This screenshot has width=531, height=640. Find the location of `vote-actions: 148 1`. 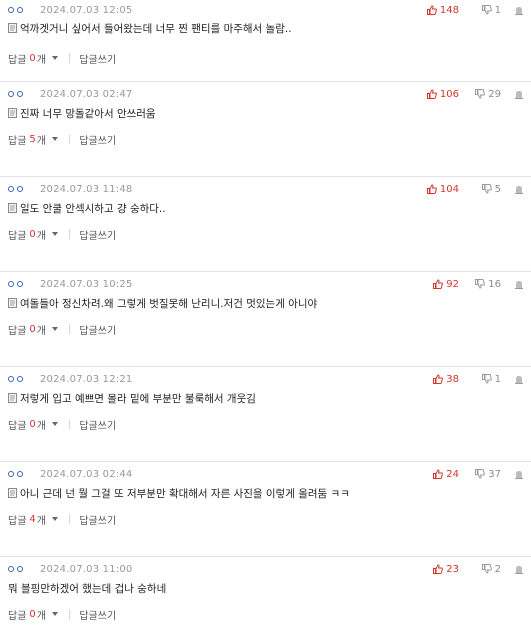

vote-actions: 148 1 is located at coordinates (469, 10).